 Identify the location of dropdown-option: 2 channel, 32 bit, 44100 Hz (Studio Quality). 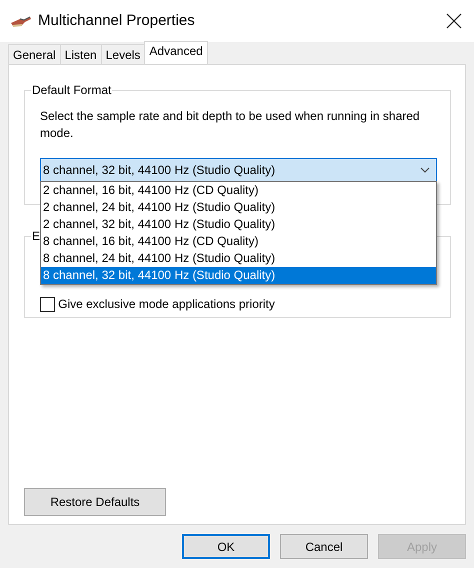
(238, 224).